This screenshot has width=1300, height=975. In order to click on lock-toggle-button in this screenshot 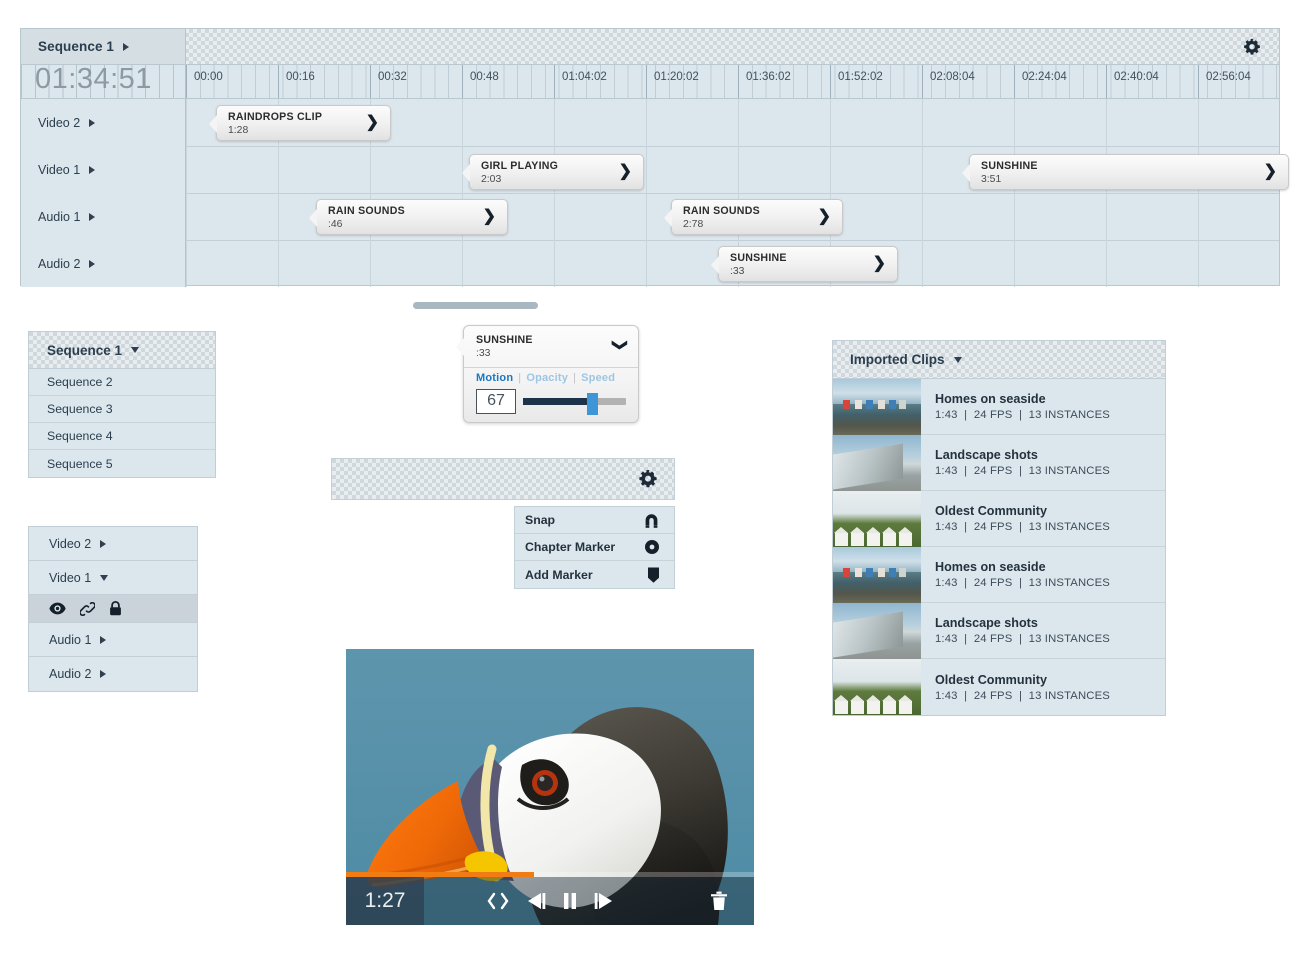, I will do `click(115, 608)`.